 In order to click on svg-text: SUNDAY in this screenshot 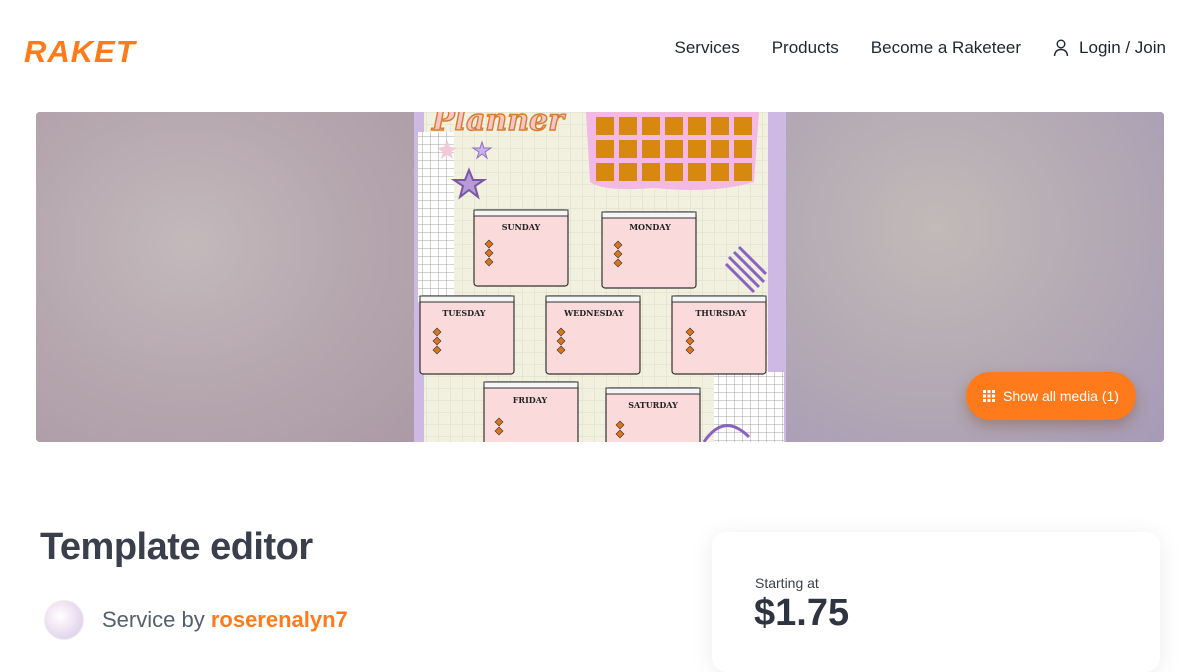, I will do `click(521, 227)`.